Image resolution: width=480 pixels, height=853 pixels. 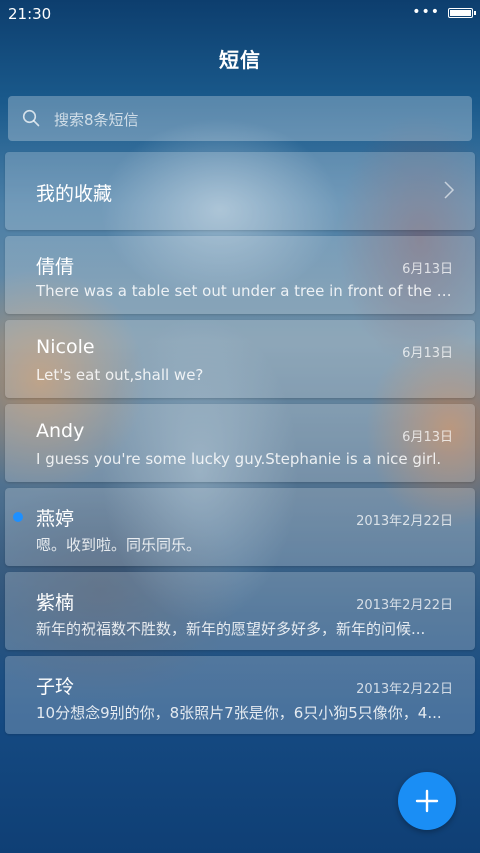 I want to click on contact-name: 燕婷, so click(x=55, y=519).